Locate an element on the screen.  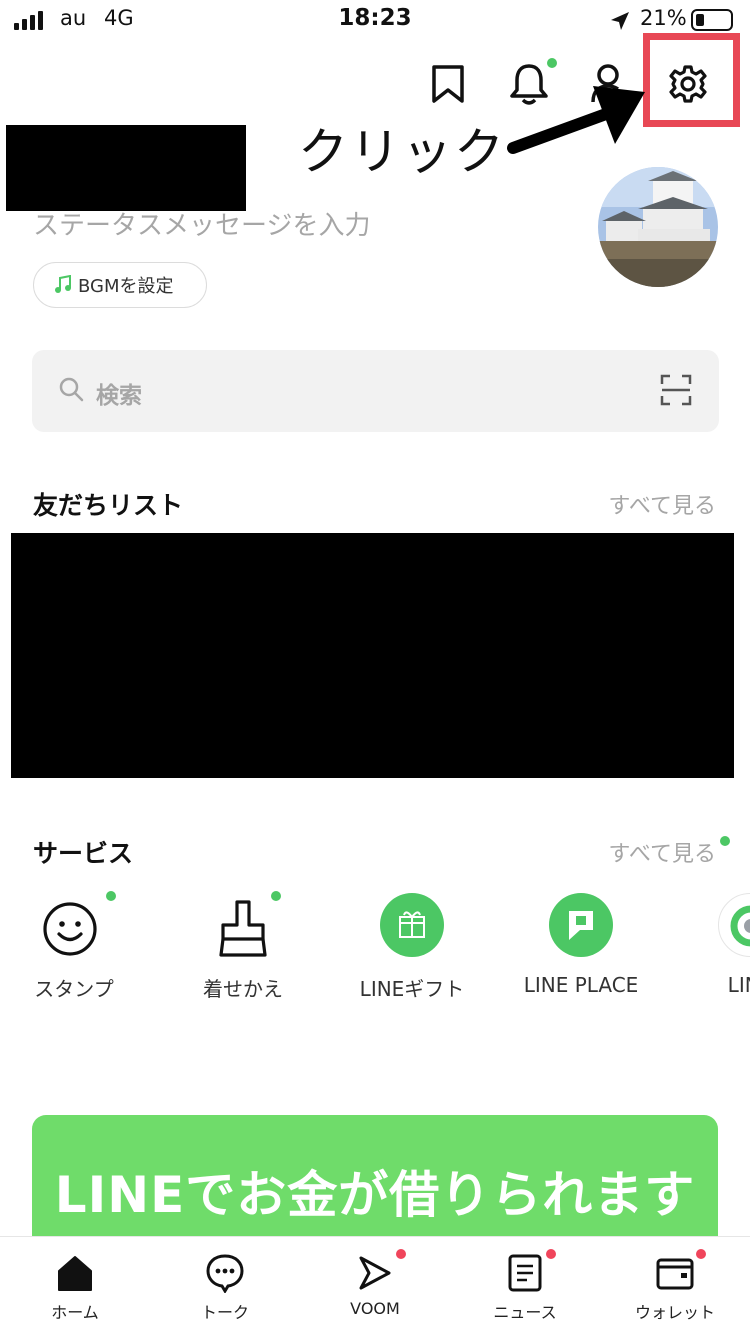
wallet-badge is located at coordinates (701, 1254).